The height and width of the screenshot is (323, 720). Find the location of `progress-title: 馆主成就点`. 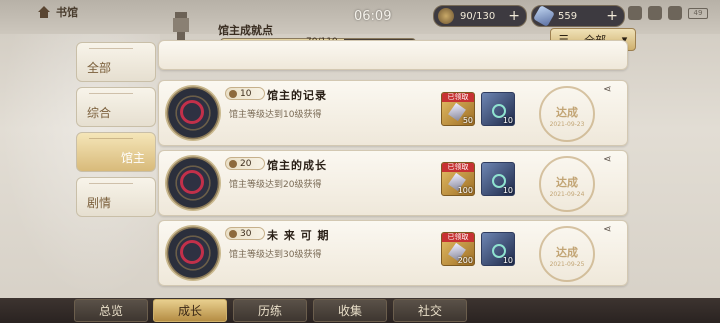

progress-title: 馆主成就点 is located at coordinates (245, 30).